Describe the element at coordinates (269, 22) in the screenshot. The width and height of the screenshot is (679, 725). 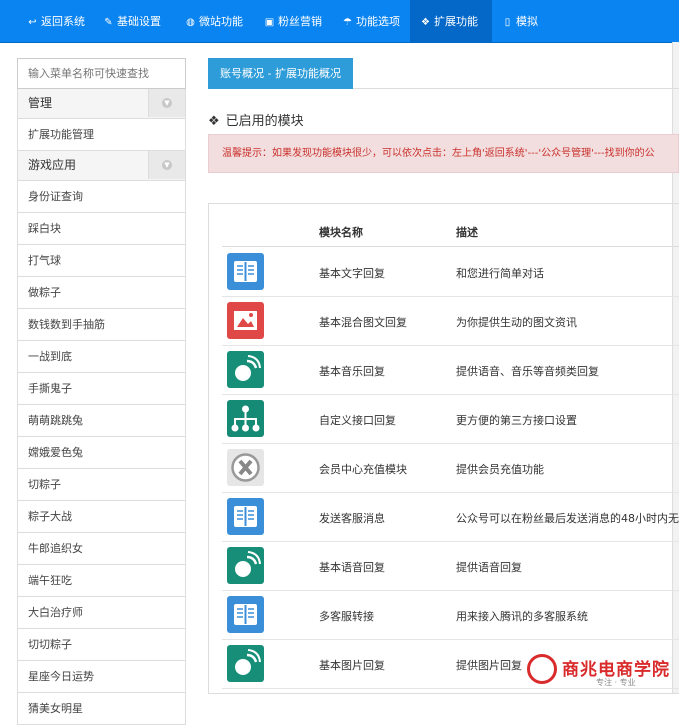
I see `gift-icon: ▣` at that location.